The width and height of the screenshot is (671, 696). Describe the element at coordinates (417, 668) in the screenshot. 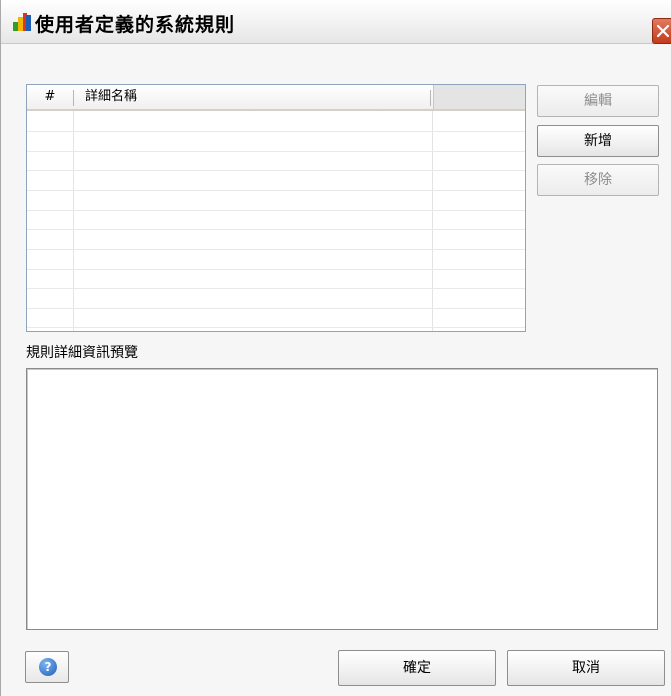

I see `ok-button: 確定` at that location.